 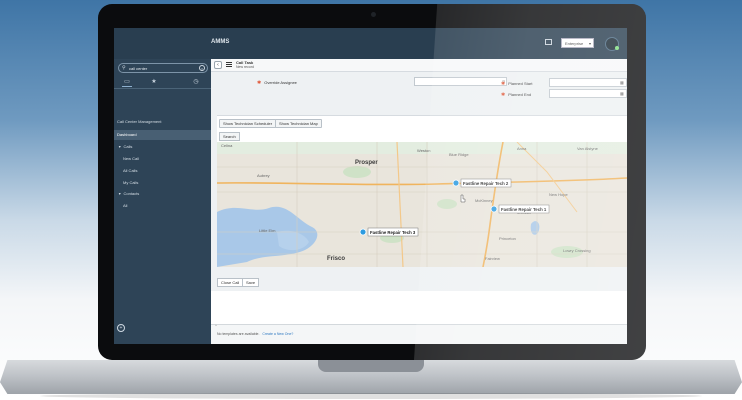 What do you see at coordinates (202, 68) in the screenshot?
I see `clear-icon: ×` at bounding box center [202, 68].